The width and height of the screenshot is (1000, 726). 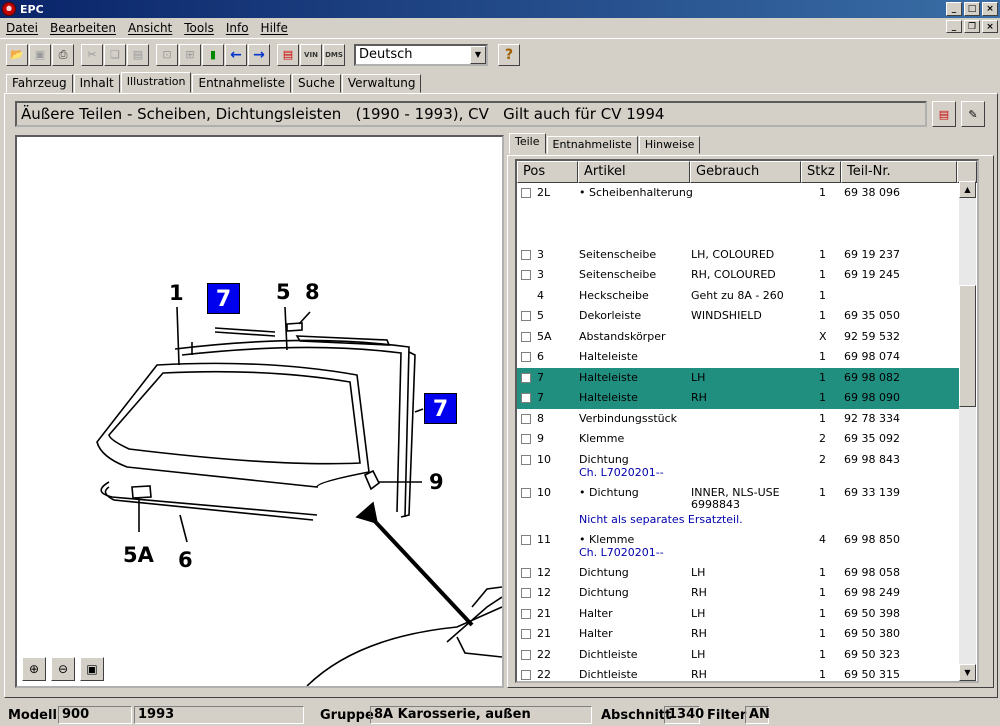 What do you see at coordinates (739, 439) in the screenshot?
I see `table-row: 9 Klemme 2 69 35 092` at bounding box center [739, 439].